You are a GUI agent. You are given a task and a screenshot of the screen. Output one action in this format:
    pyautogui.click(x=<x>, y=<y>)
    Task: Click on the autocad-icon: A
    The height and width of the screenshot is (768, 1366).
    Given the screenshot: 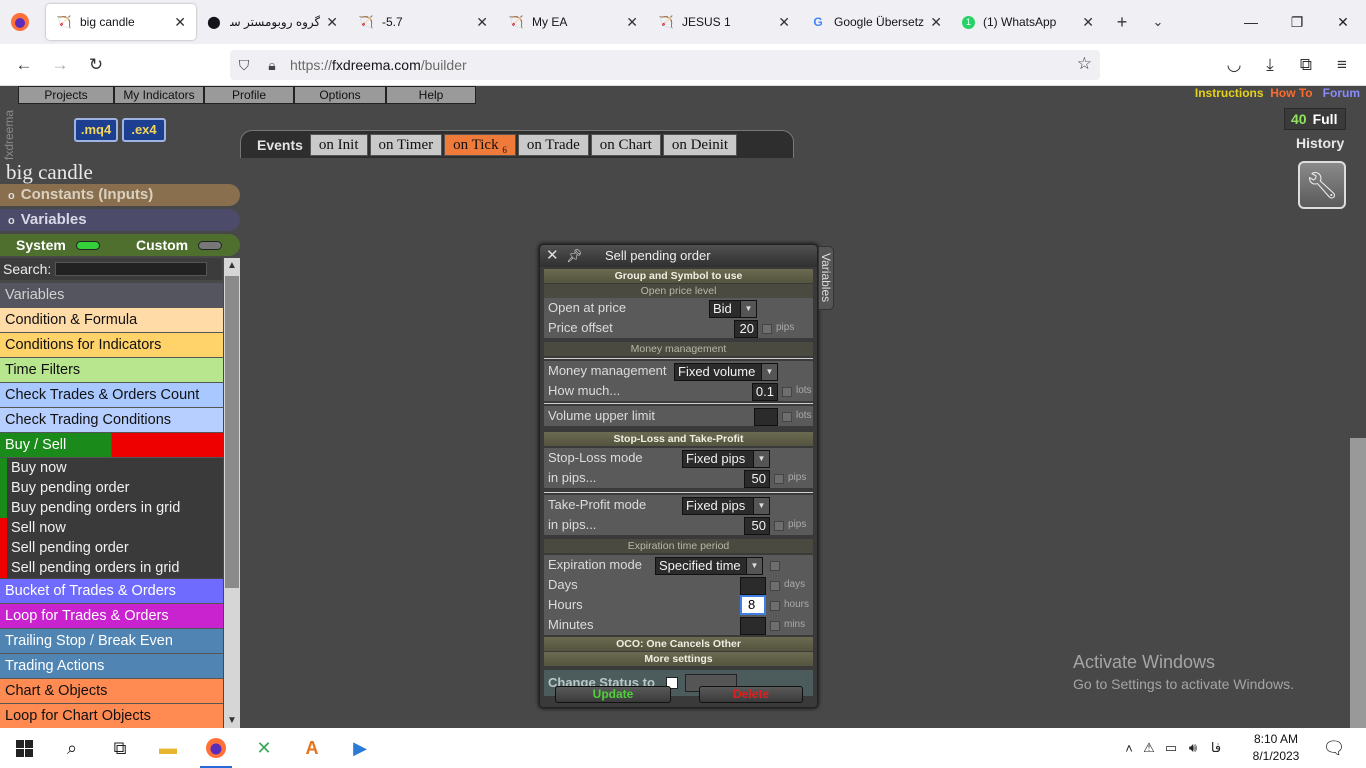 What is the action you would take?
    pyautogui.click(x=312, y=748)
    